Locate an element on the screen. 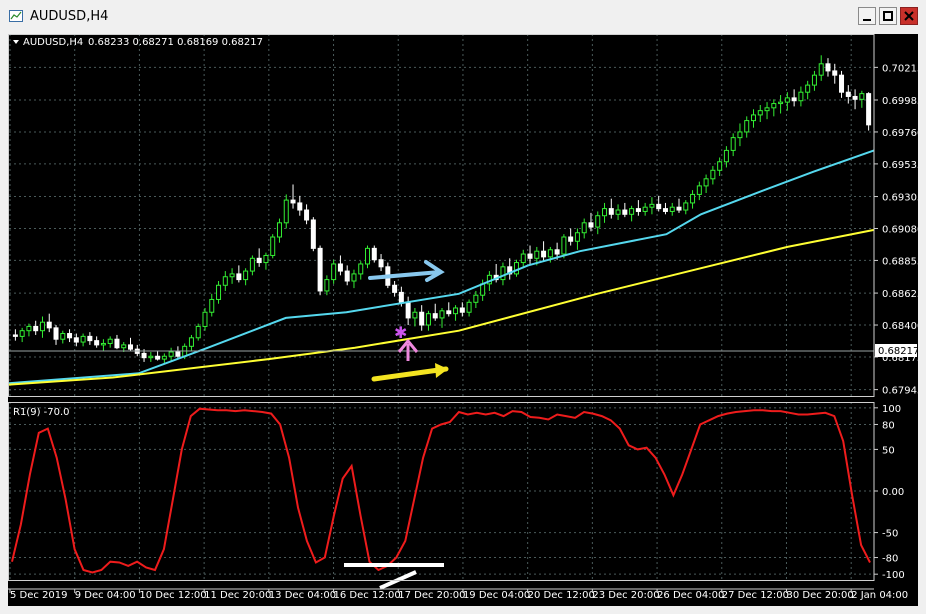 This screenshot has width=926, height=614. osc-tick-label: -100 is located at coordinates (893, 575).